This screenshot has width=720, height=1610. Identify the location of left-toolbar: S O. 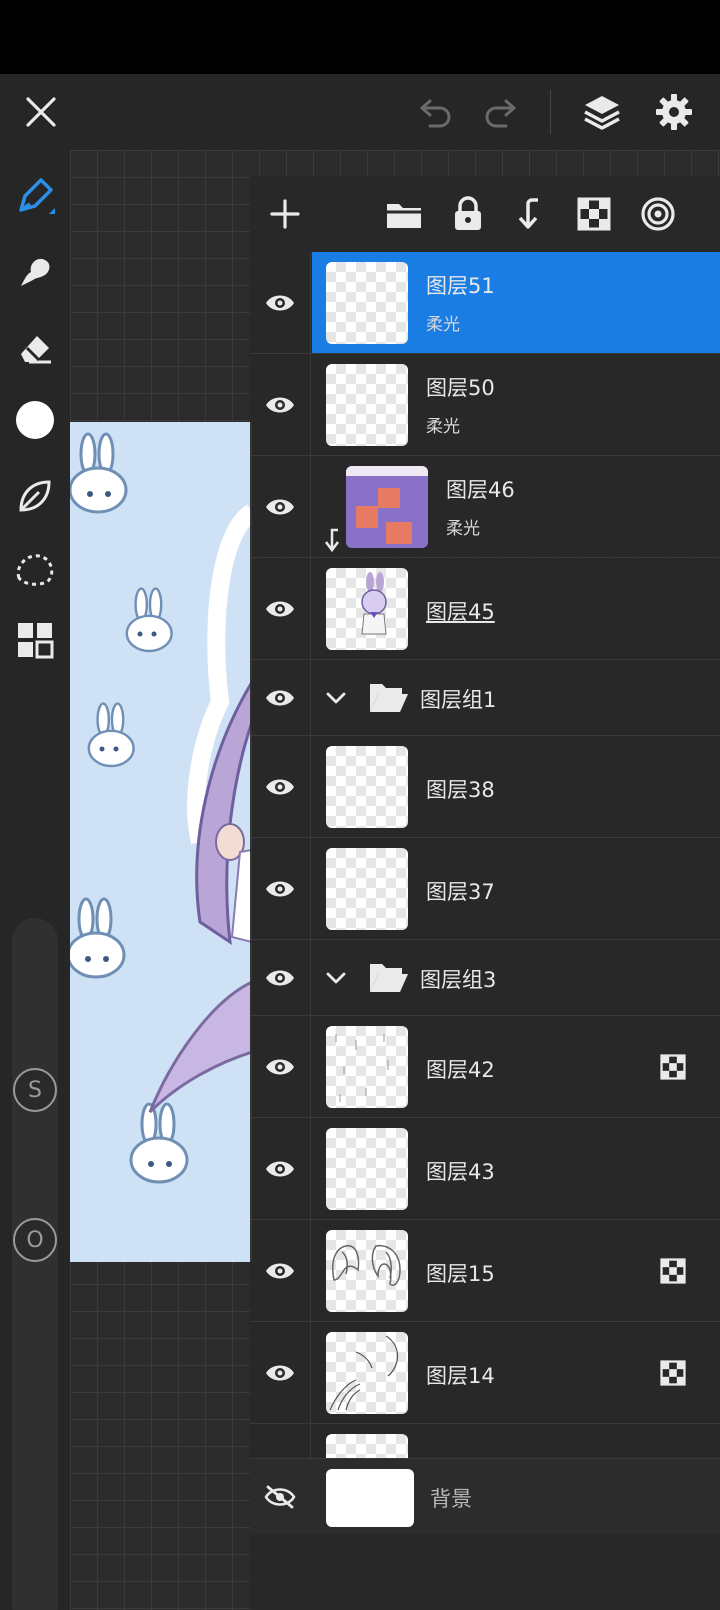
(35, 880).